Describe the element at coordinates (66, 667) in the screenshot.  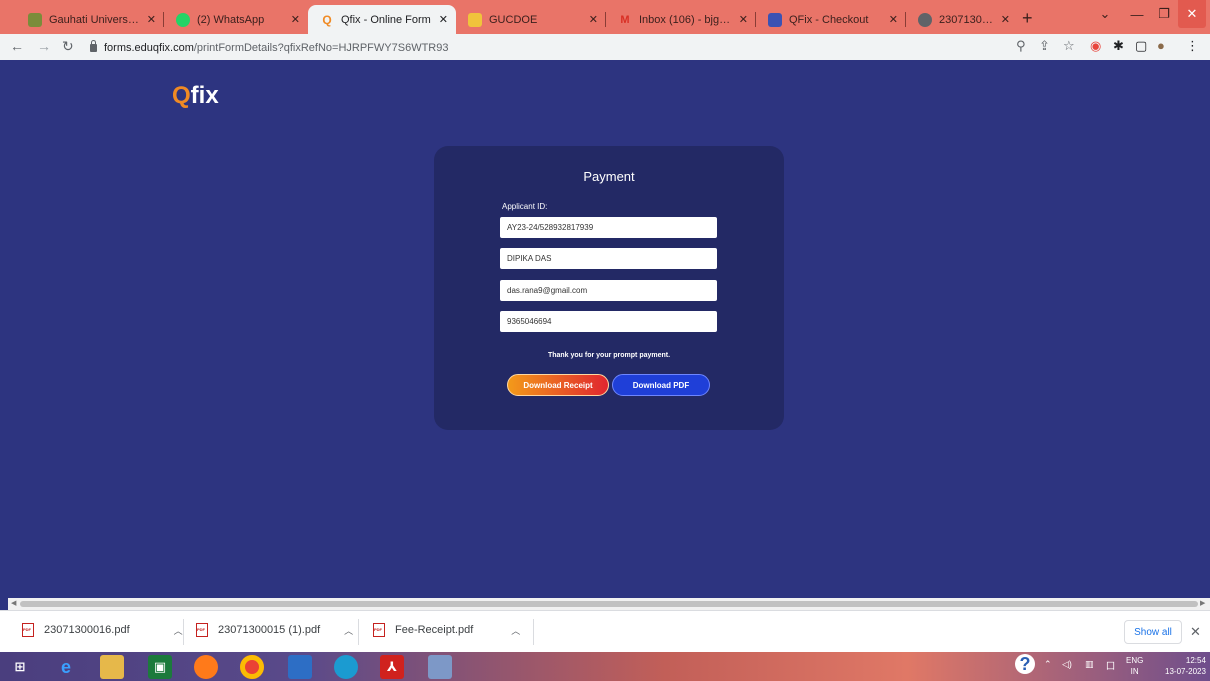
I see `internet-explorer-icon: e` at that location.